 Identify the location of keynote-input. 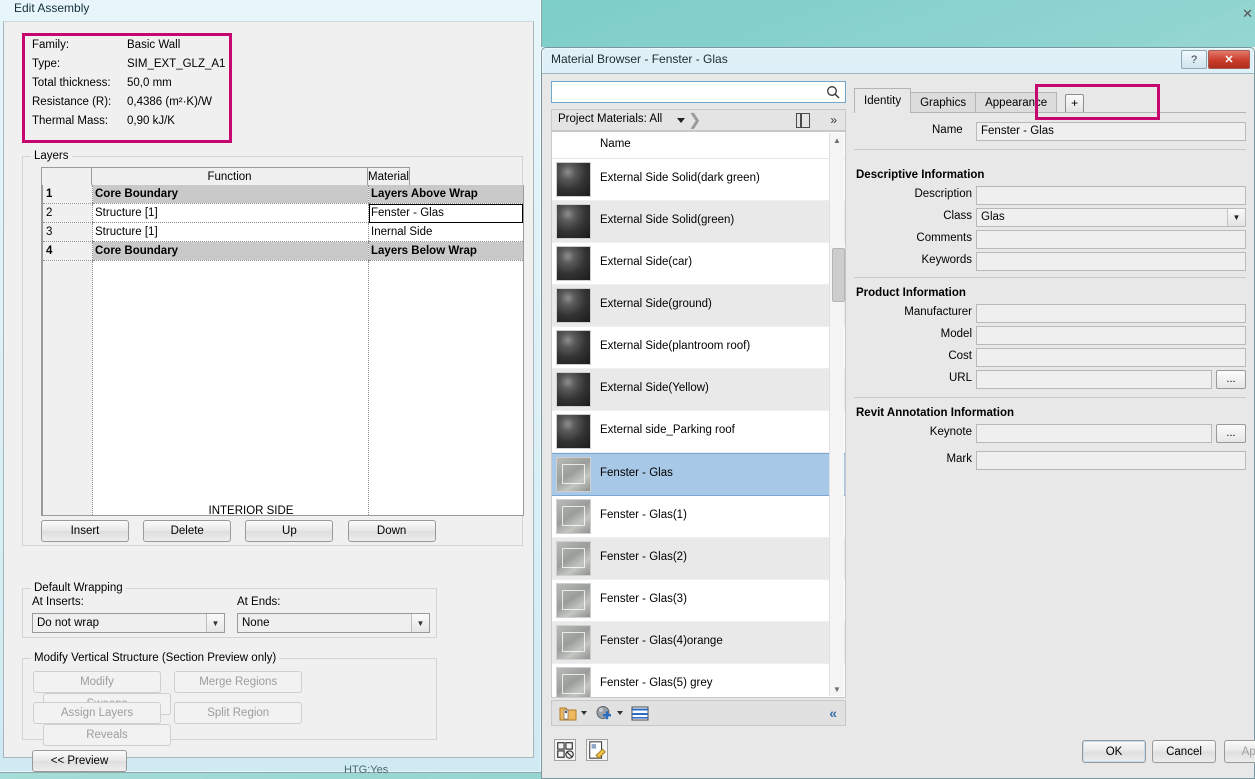
(1094, 433).